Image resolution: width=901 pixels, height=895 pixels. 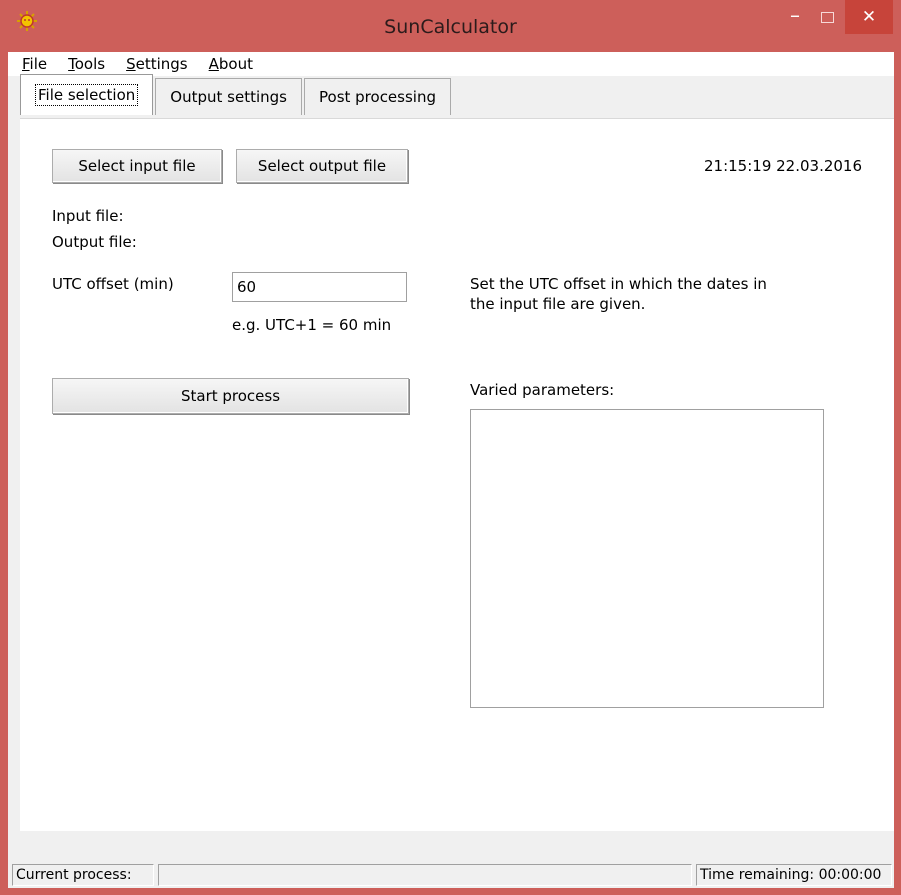 What do you see at coordinates (558, 304) in the screenshot?
I see `utc-help-line-2: the input file are given.` at bounding box center [558, 304].